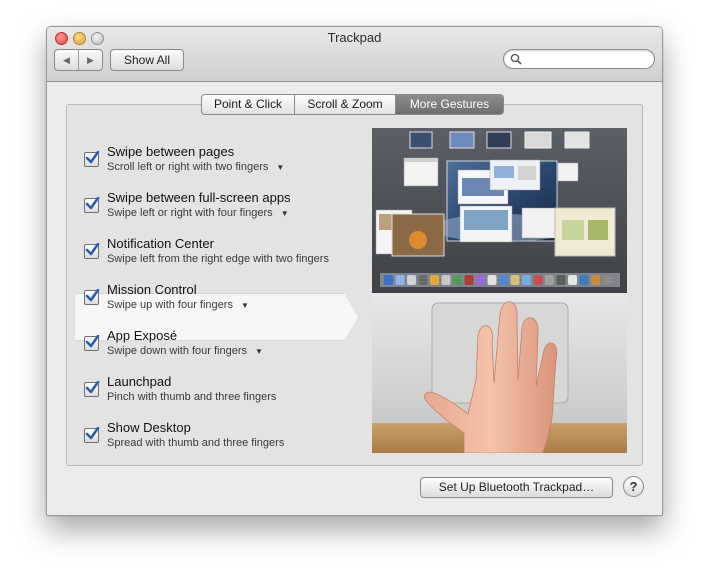 Image resolution: width=707 pixels, height=581 pixels. What do you see at coordinates (149, 427) in the screenshot?
I see `gesture-title: Show Desktop` at bounding box center [149, 427].